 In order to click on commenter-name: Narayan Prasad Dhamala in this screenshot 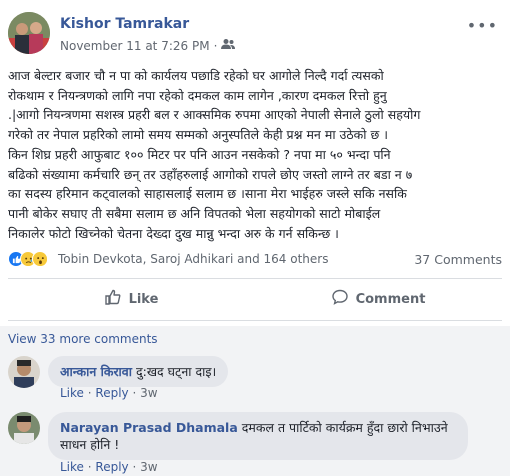, I will do `click(149, 427)`.